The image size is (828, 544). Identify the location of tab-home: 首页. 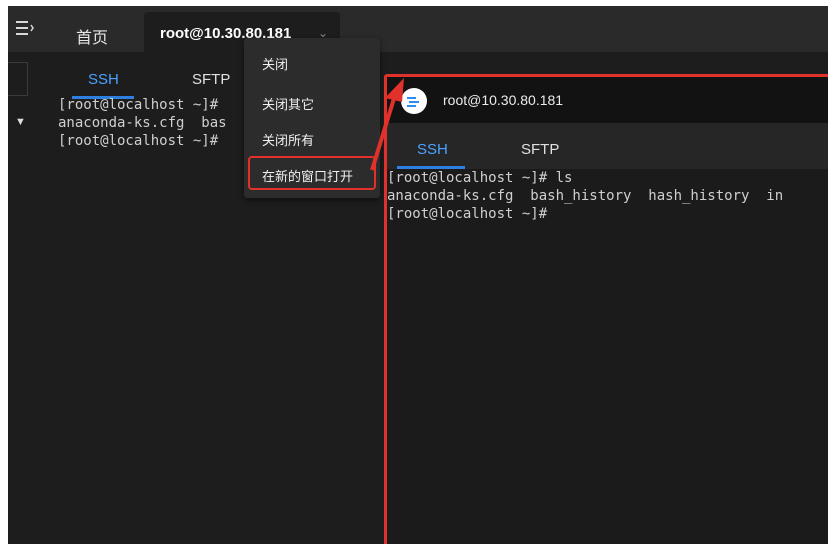
(92, 36).